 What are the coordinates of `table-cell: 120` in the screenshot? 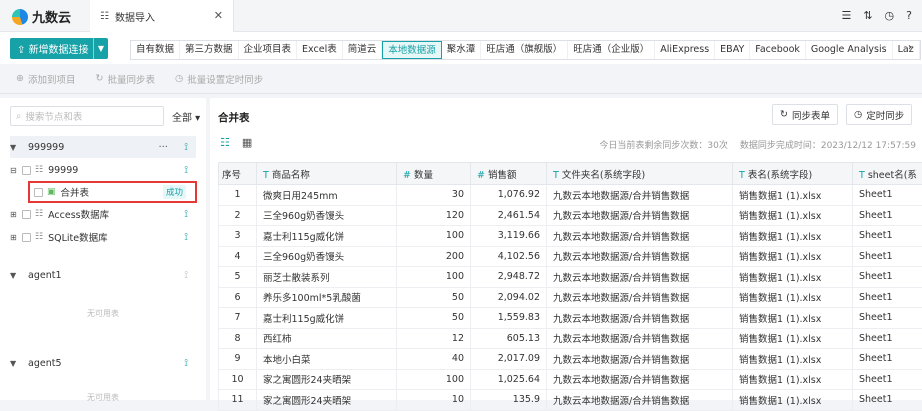 It's located at (434, 215).